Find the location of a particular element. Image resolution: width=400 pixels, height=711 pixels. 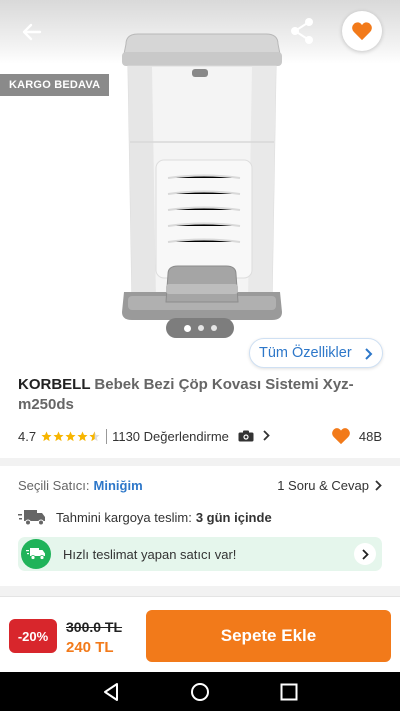

product-brand: KORBELL is located at coordinates (54, 384).